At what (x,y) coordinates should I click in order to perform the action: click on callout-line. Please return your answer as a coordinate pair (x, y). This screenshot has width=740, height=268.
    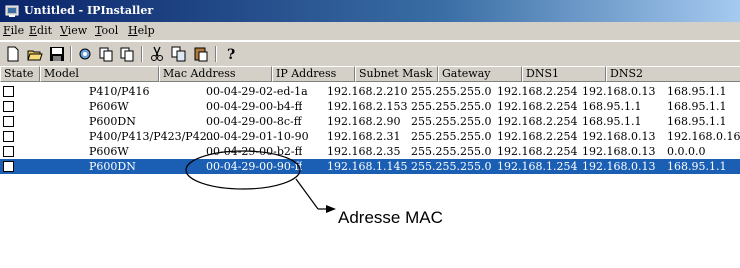
    Looking at the image, I should click on (307, 194).